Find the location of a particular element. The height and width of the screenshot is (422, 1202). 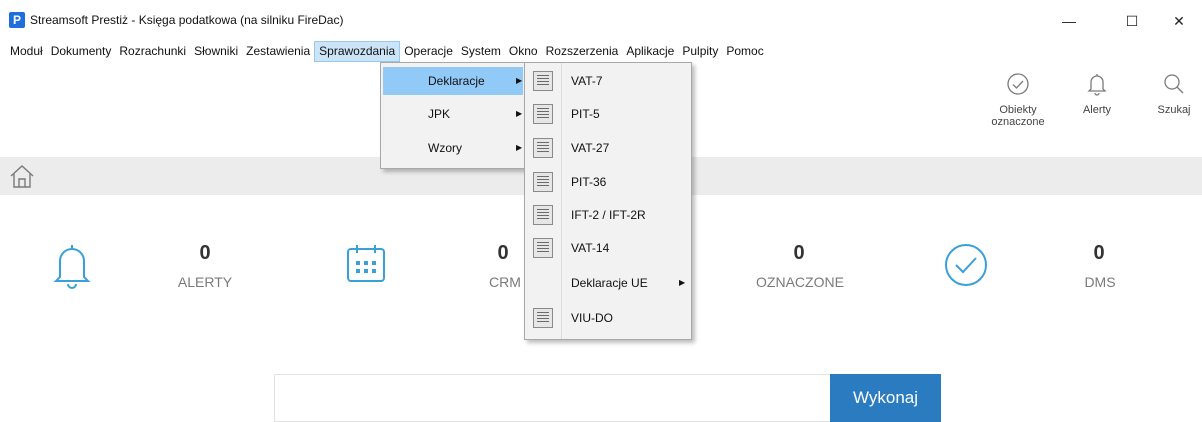

alerty-button: Alerty is located at coordinates (1097, 94).